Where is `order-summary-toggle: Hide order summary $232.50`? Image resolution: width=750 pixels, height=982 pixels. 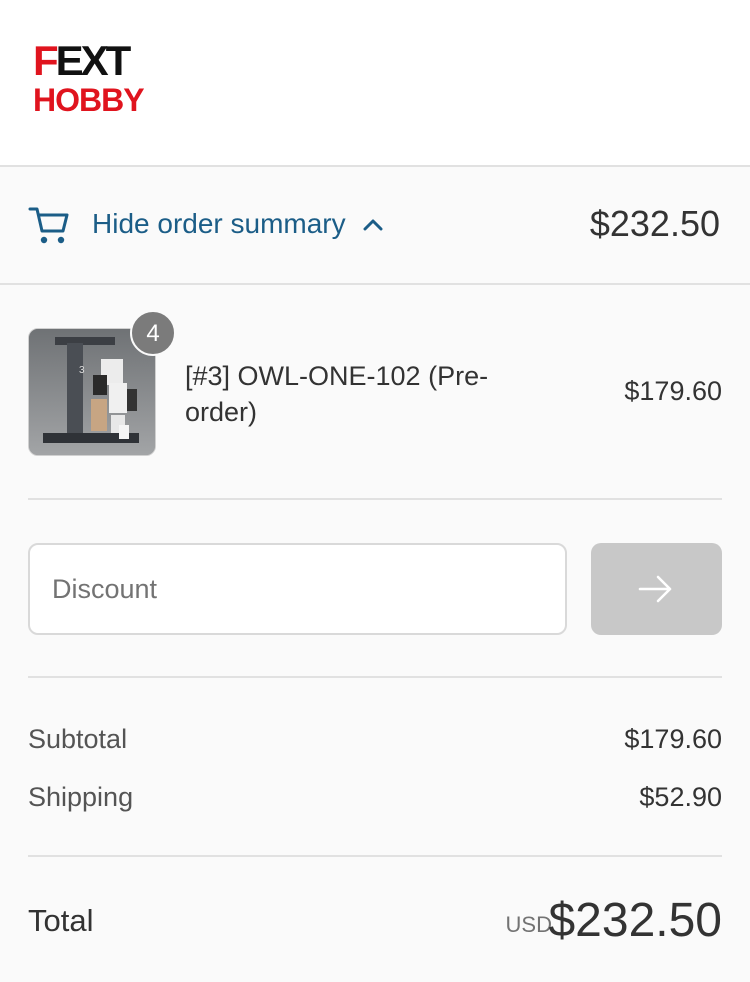
order-summary-toggle: Hide order summary $232.50 is located at coordinates (375, 226).